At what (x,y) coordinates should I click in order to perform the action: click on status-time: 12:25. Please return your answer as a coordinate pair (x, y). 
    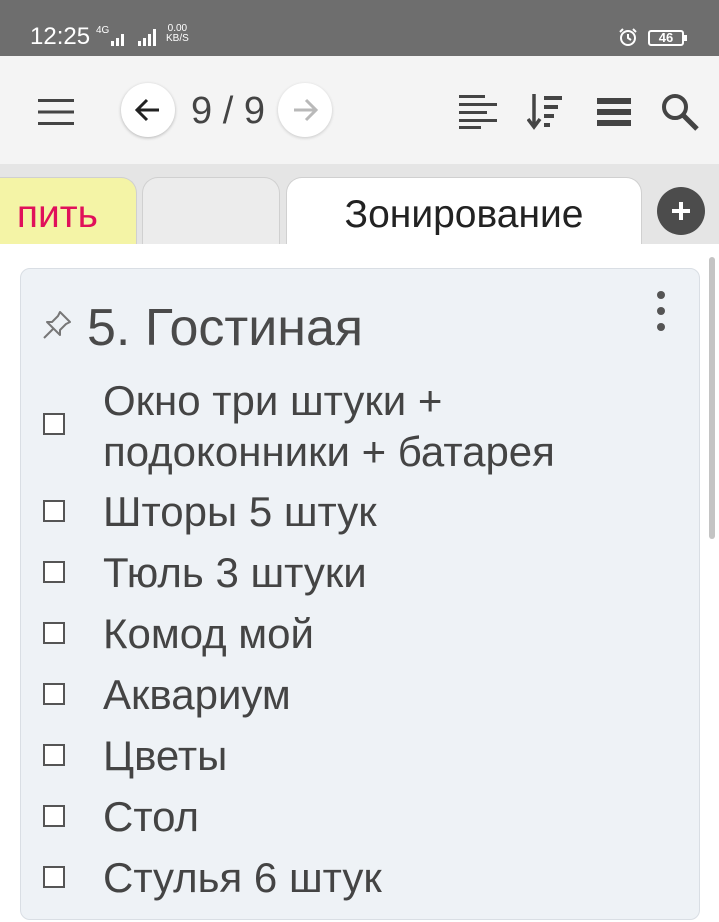
    Looking at the image, I should click on (60, 36).